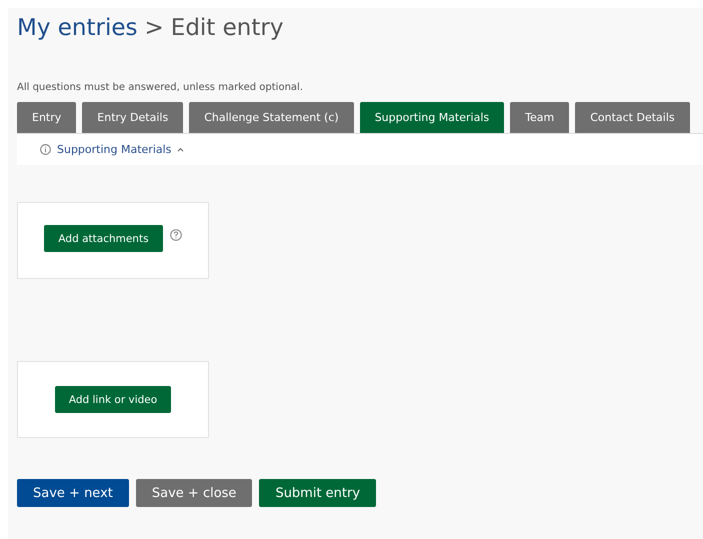 This screenshot has height=539, width=703. I want to click on help-icon, so click(176, 234).